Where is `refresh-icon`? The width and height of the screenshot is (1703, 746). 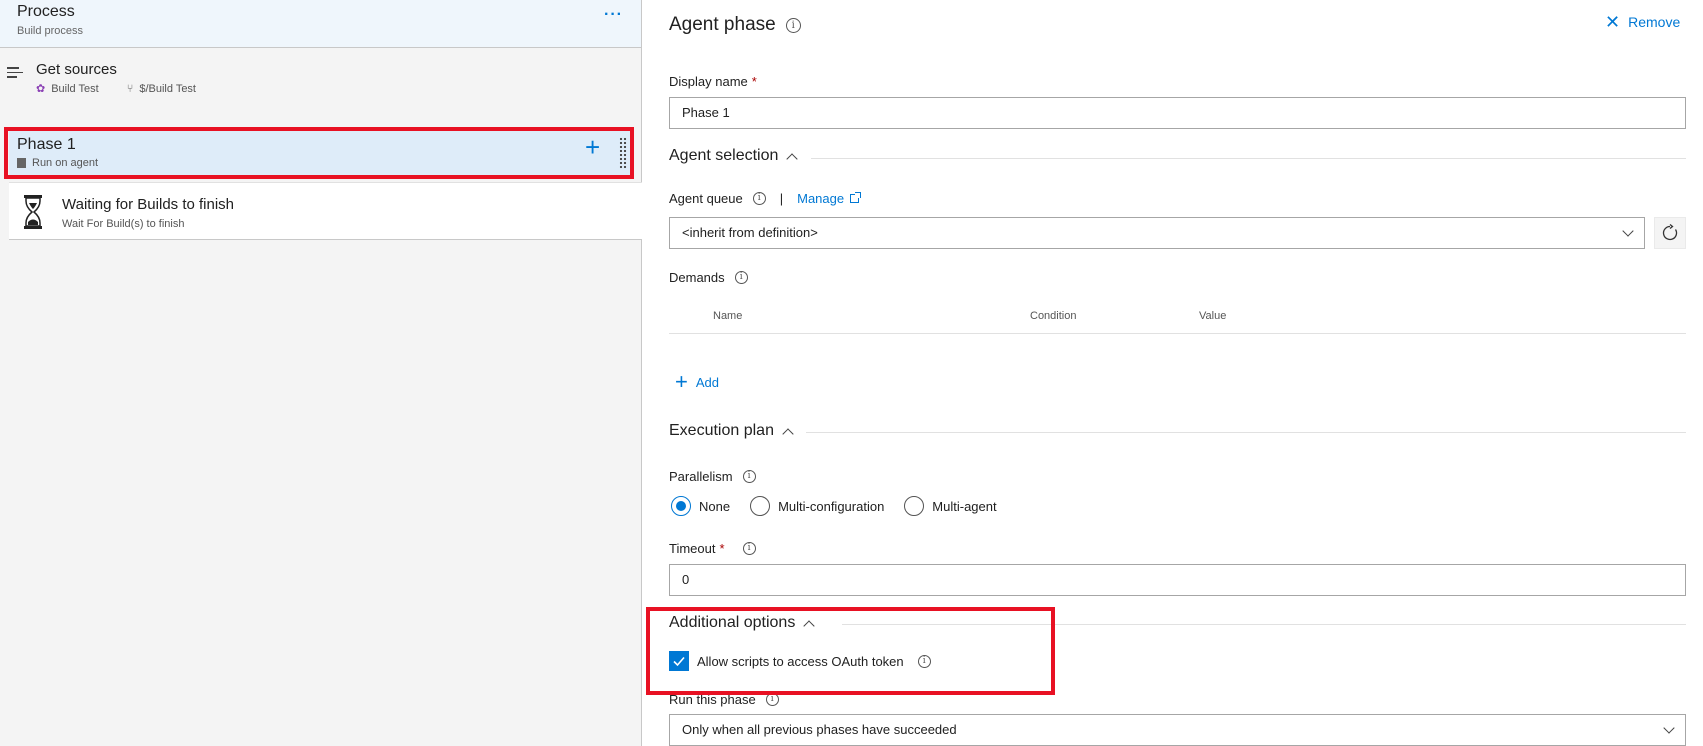 refresh-icon is located at coordinates (1670, 232).